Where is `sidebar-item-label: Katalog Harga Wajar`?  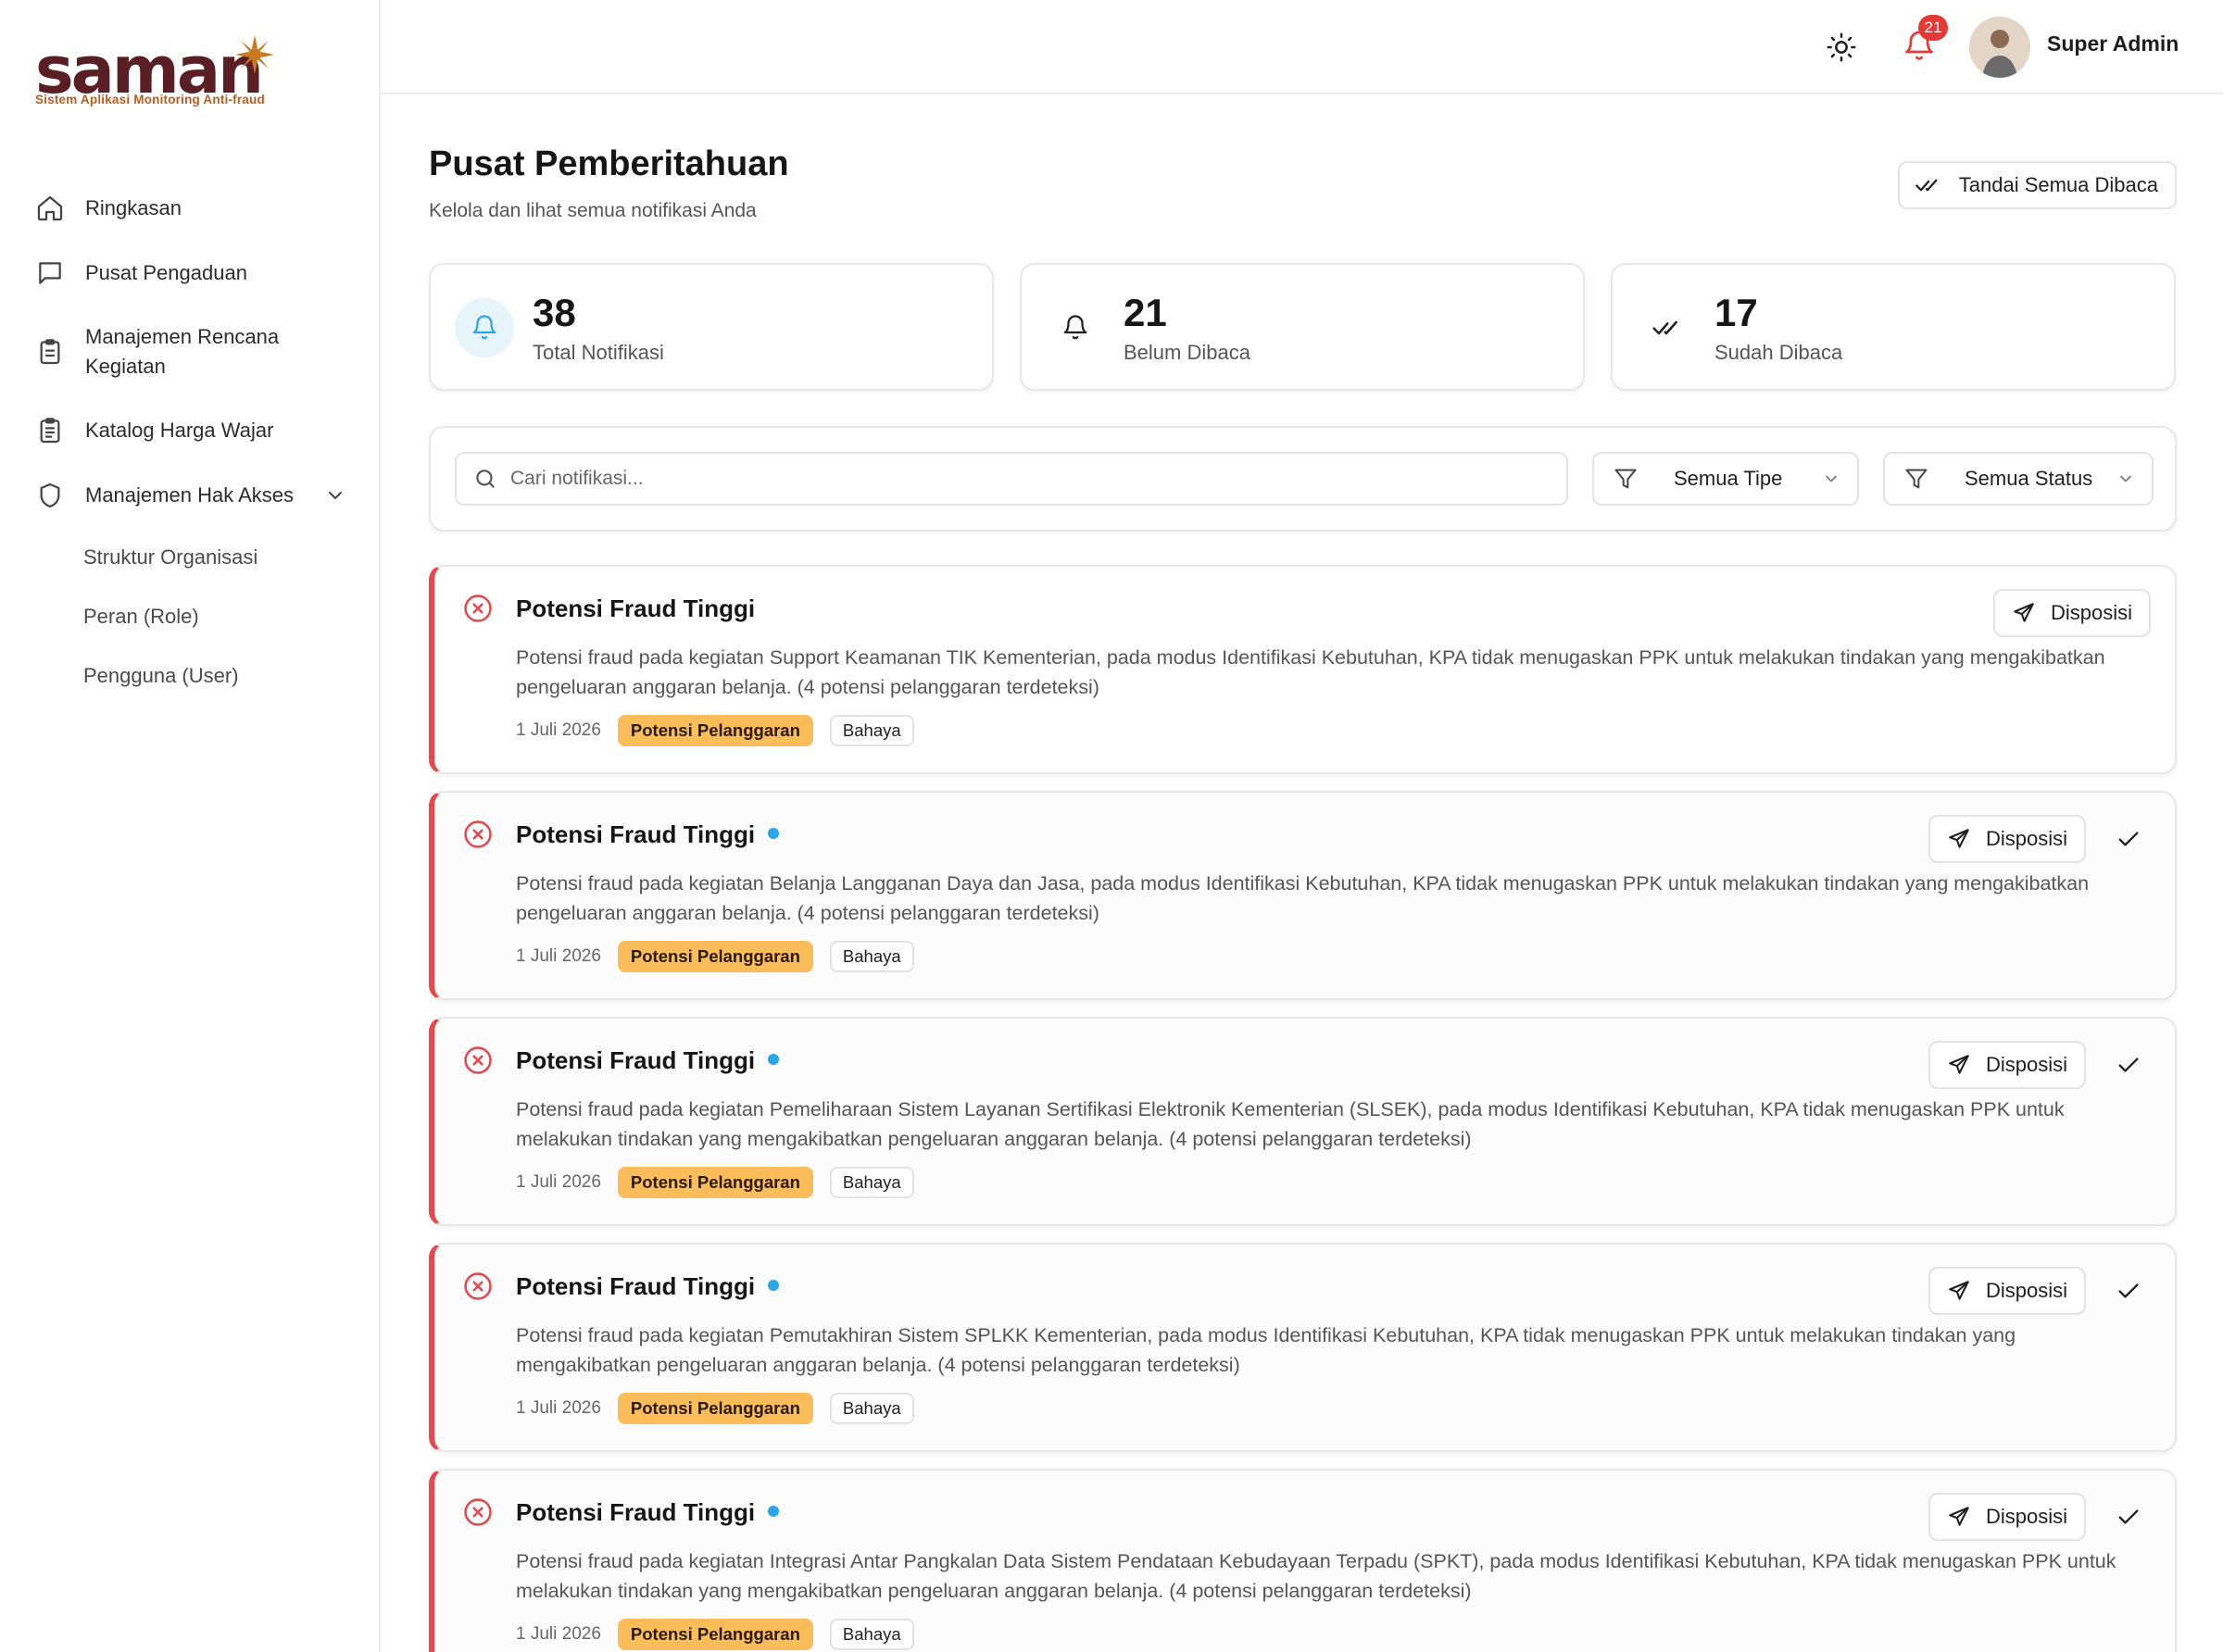 sidebar-item-label: Katalog Harga Wajar is located at coordinates (179, 430).